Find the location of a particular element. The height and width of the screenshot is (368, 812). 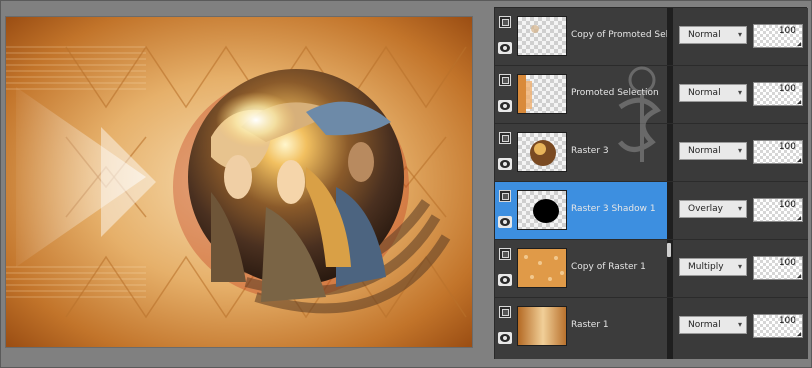

layer-row: Copy of Raster 1 Multiply ▾ 100 is located at coordinates (651, 269).